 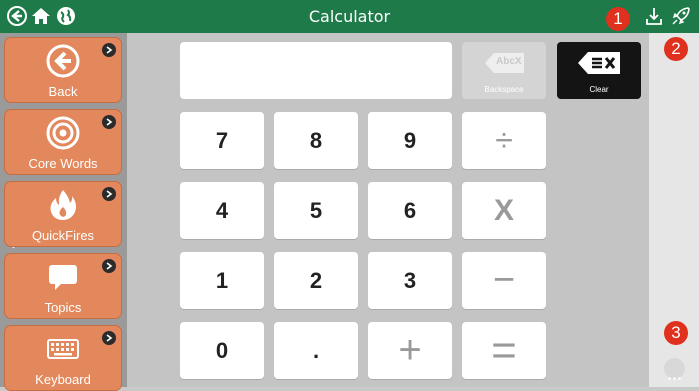 I want to click on key-7: 7, so click(x=222, y=140).